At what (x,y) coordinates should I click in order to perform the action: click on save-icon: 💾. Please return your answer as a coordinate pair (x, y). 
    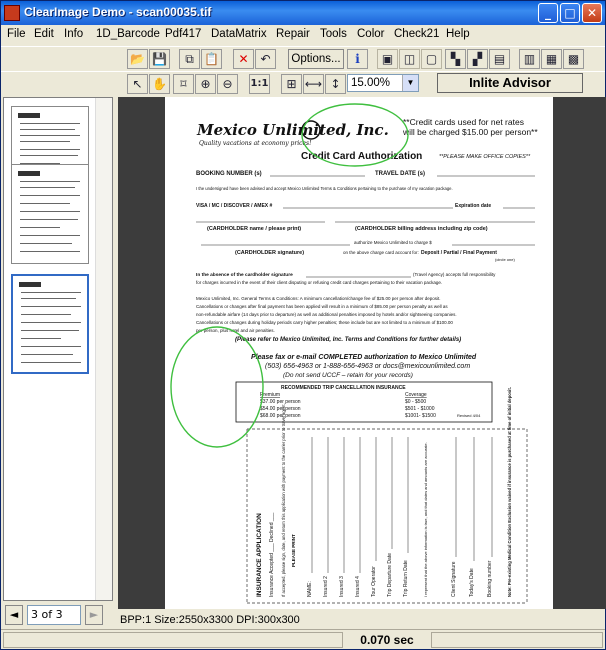
    Looking at the image, I should click on (159, 59).